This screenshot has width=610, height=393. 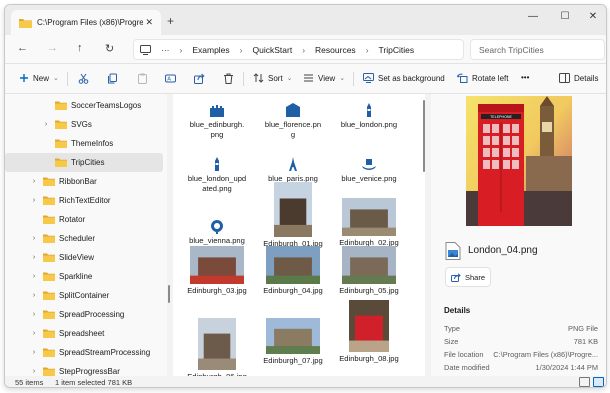 What do you see at coordinates (217, 232) in the screenshot?
I see `file-item: blue_vienna.png` at bounding box center [217, 232].